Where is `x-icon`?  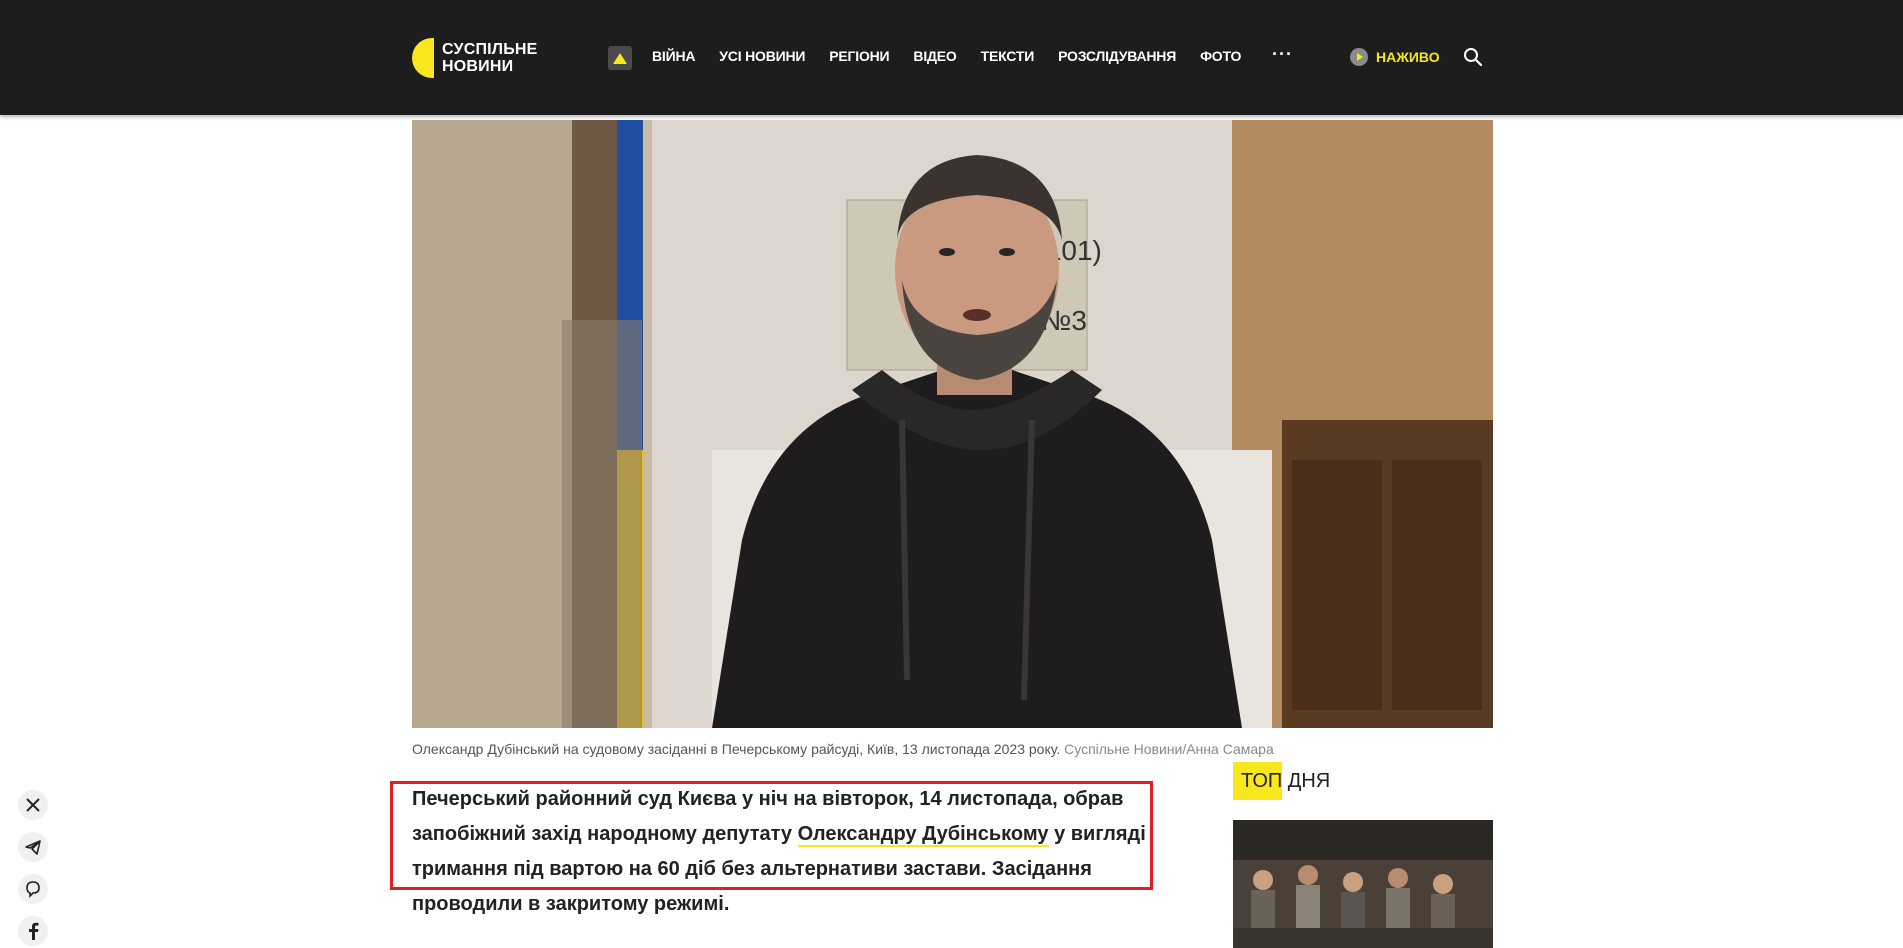
x-icon is located at coordinates (33, 805).